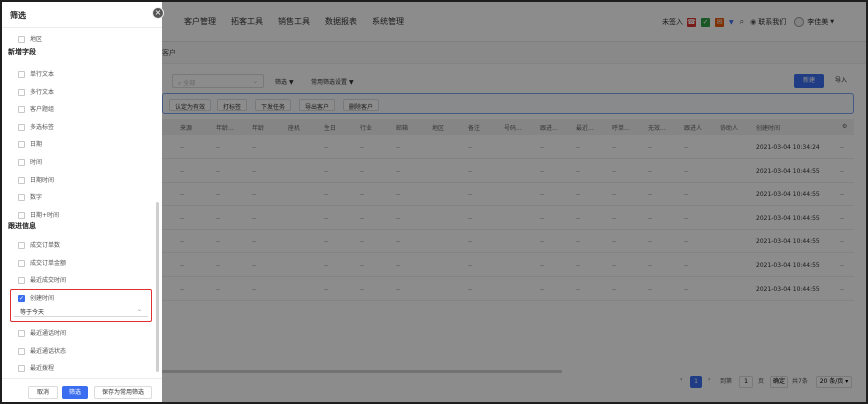 Image resolution: width=868 pixels, height=404 pixels. I want to click on filter-option: 多行文本, so click(36, 92).